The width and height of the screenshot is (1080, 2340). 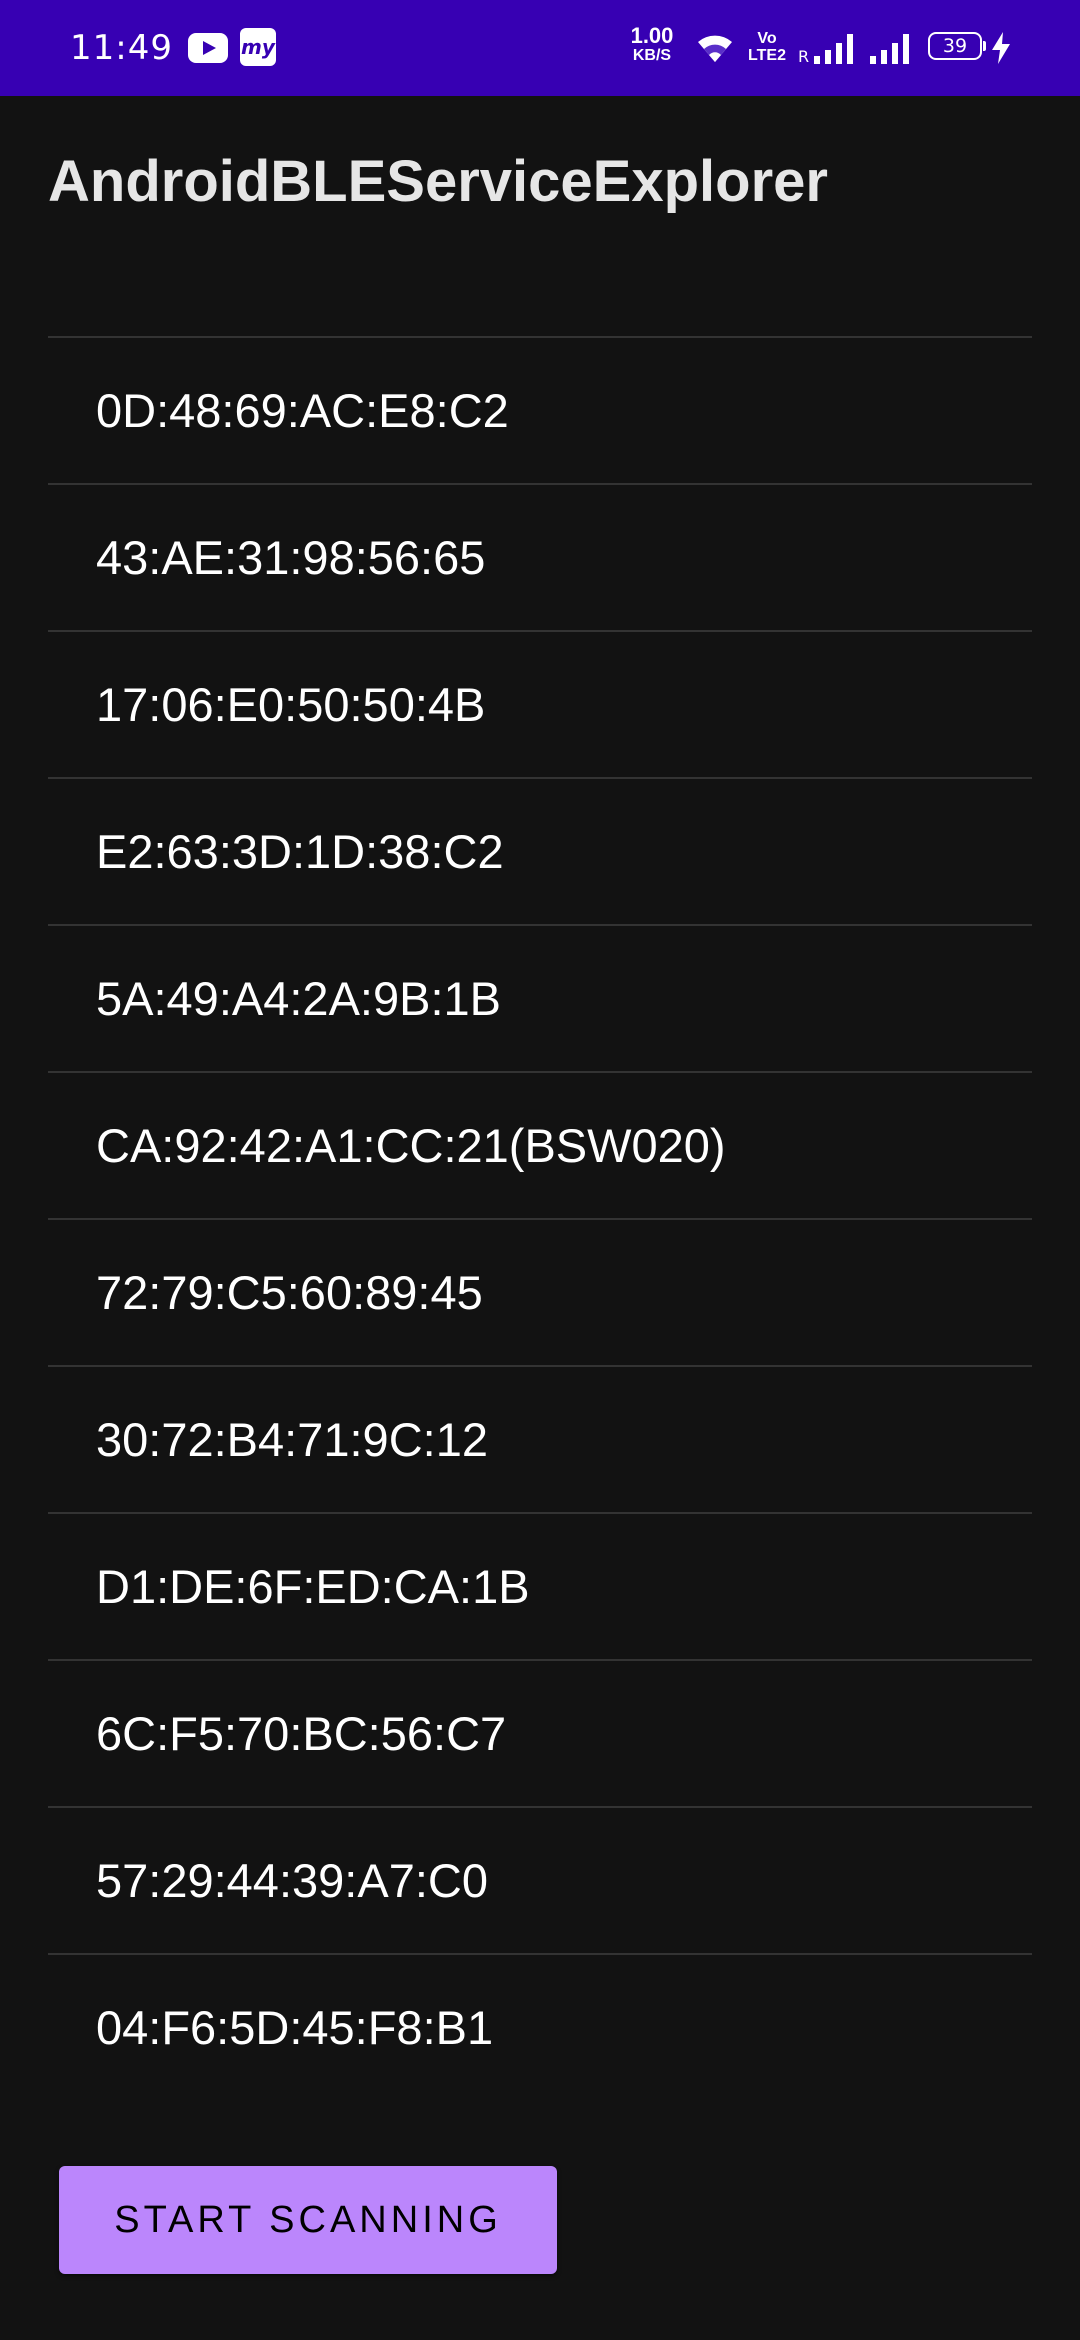 I want to click on device-list-item: 04:F6:5D:45:F8:B1, so click(x=540, y=2027).